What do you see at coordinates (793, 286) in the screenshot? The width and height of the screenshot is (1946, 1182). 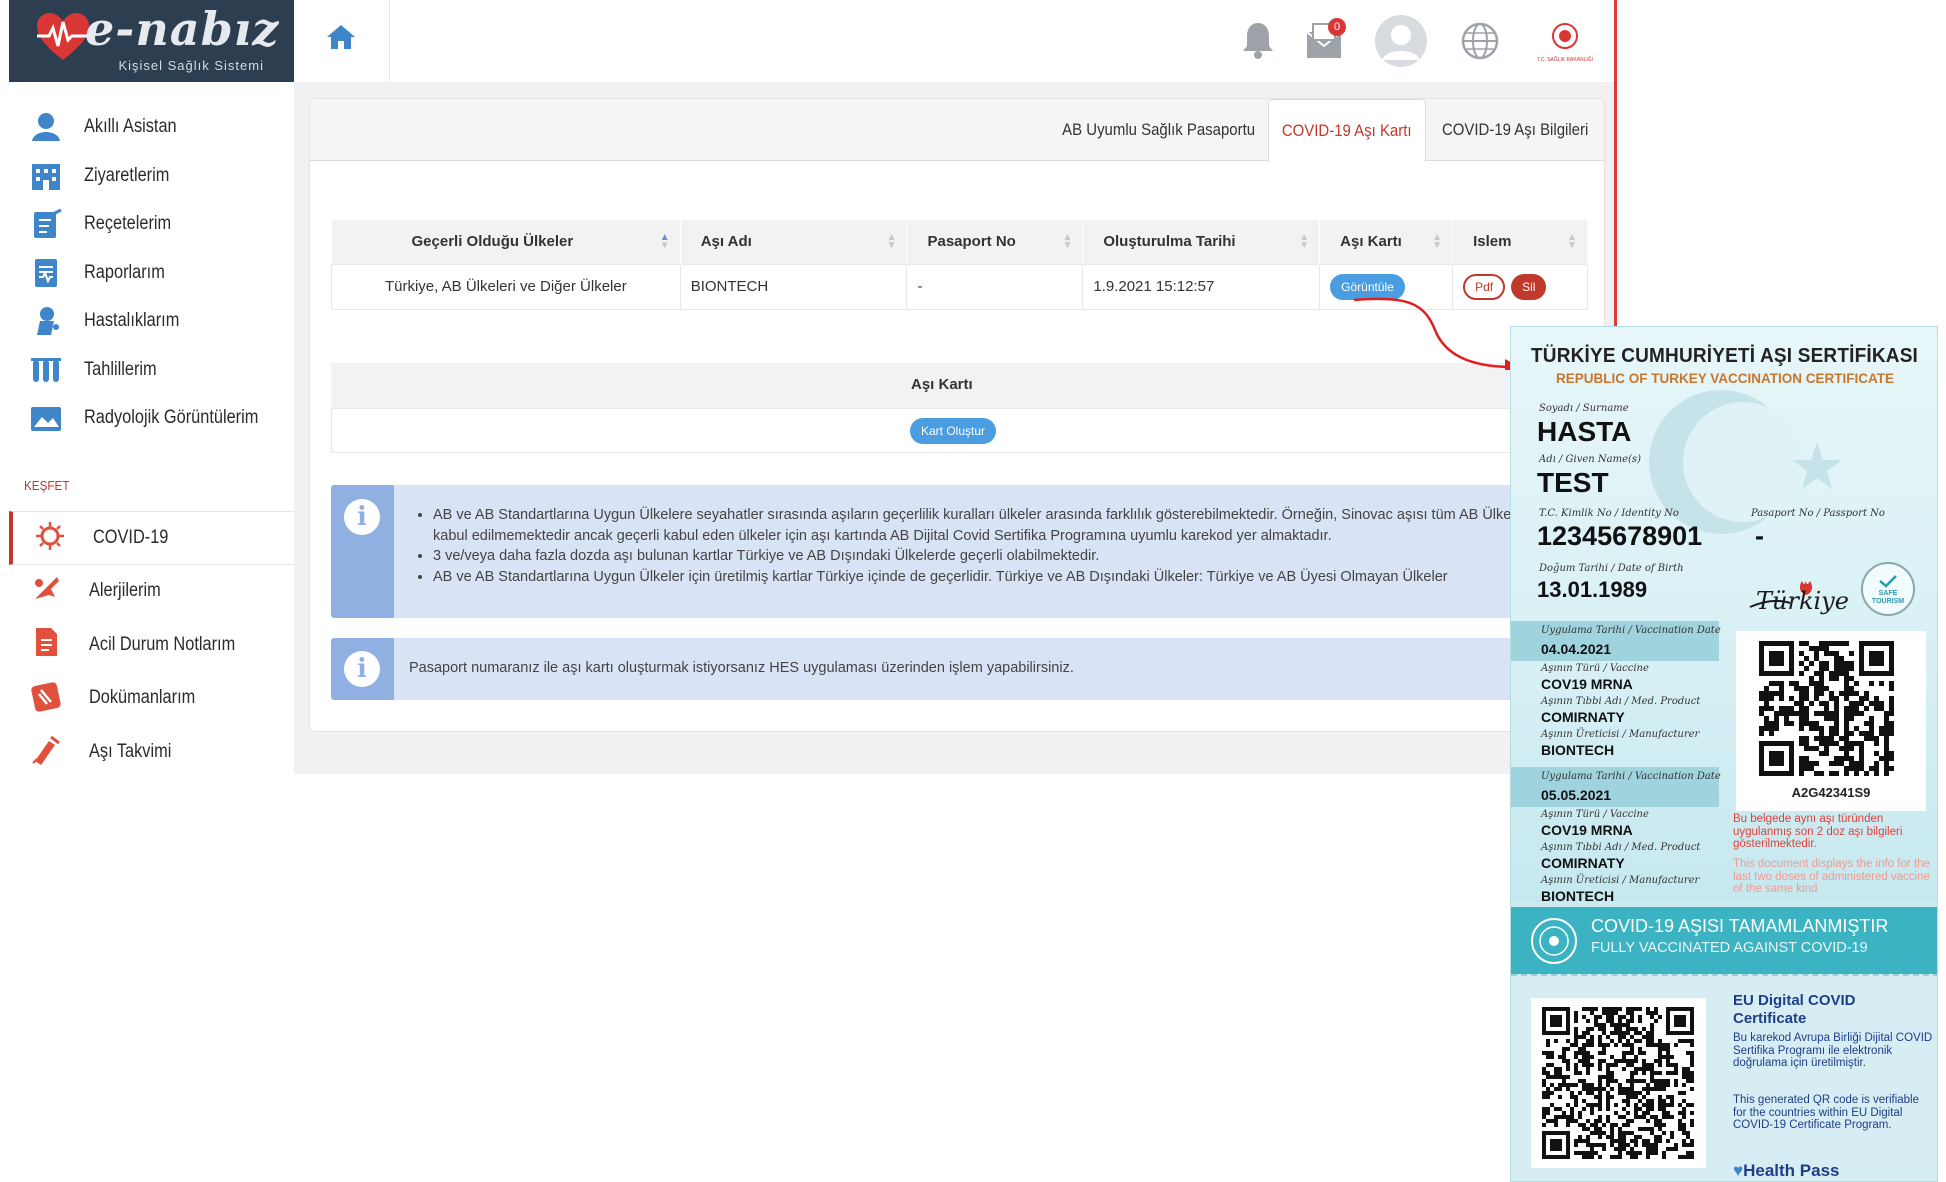 I see `cell-vaccine: BIONTECH` at bounding box center [793, 286].